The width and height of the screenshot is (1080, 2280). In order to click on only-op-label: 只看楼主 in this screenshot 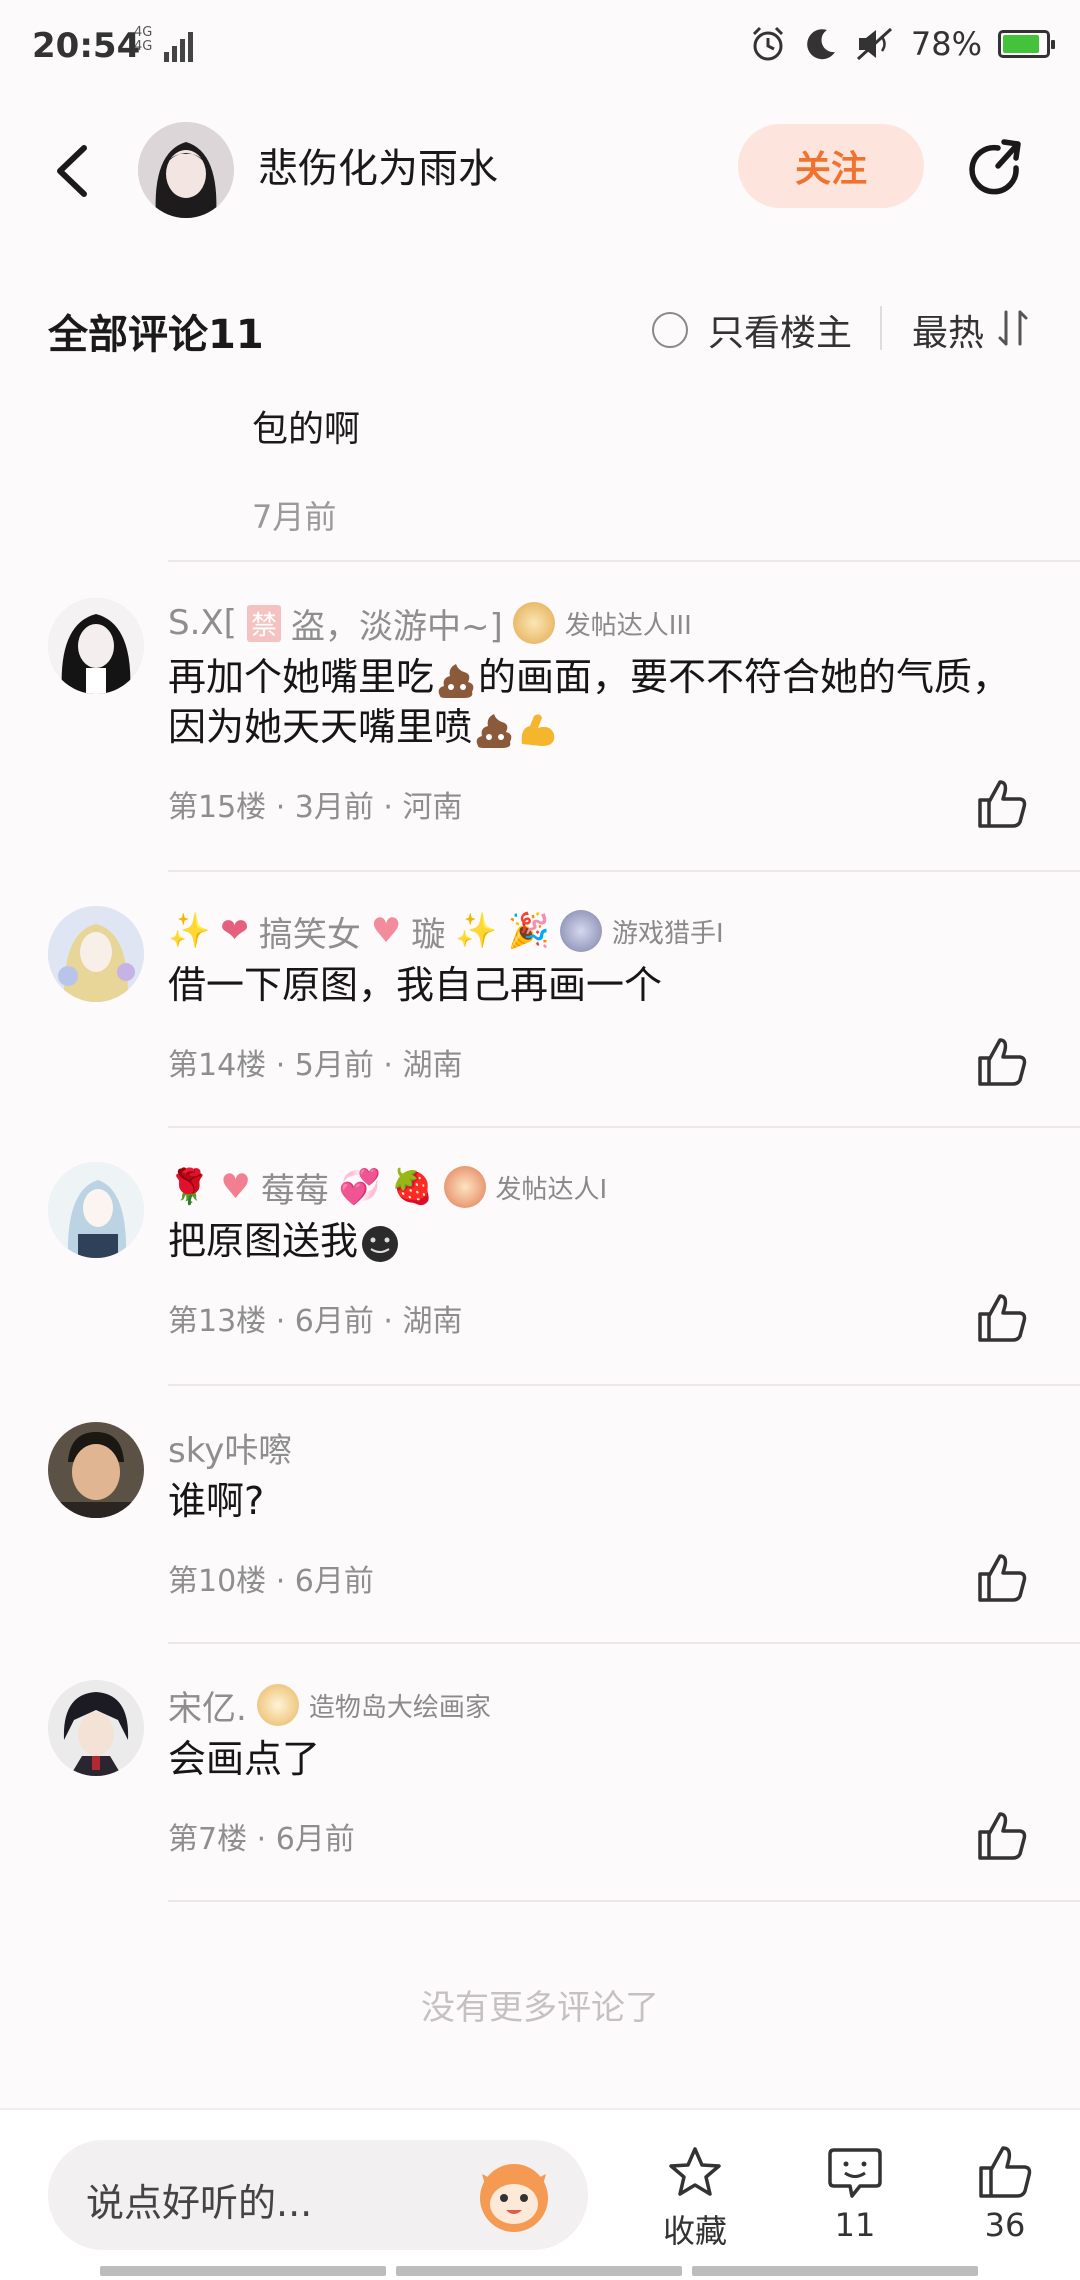, I will do `click(780, 330)`.